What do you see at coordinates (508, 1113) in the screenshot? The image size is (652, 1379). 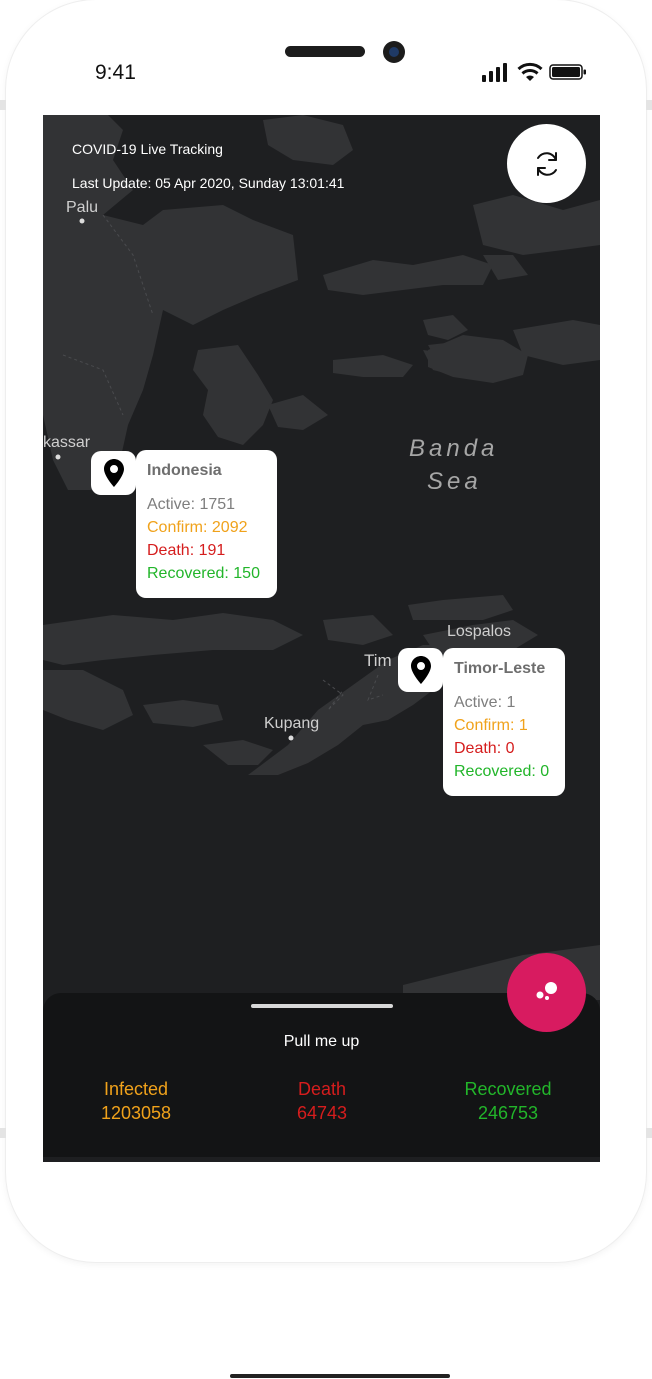 I see `recovered-value: 246753` at bounding box center [508, 1113].